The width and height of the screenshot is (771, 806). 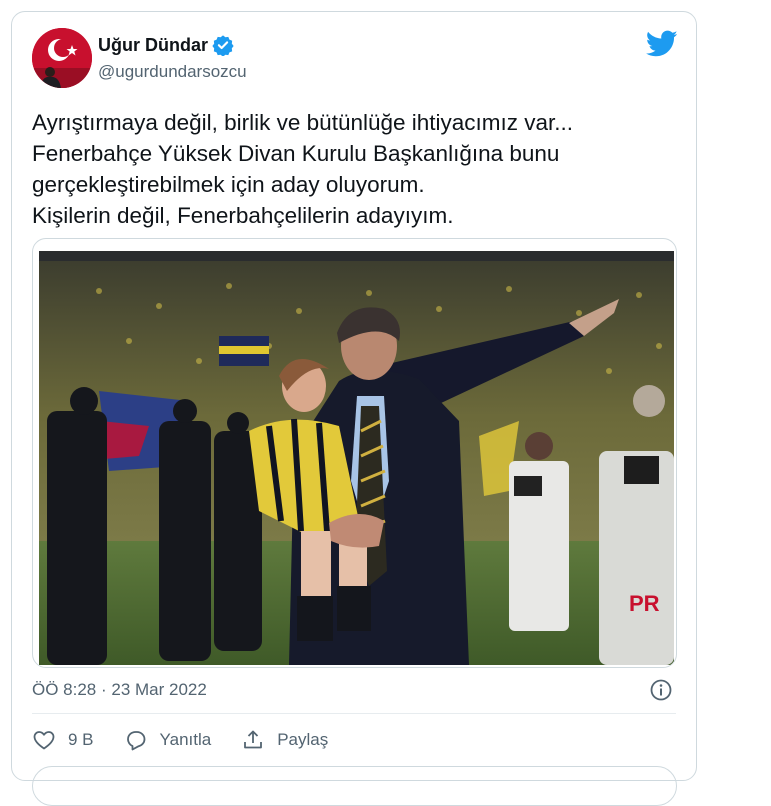 What do you see at coordinates (153, 45) in the screenshot?
I see `author-name: Uğur Dündar` at bounding box center [153, 45].